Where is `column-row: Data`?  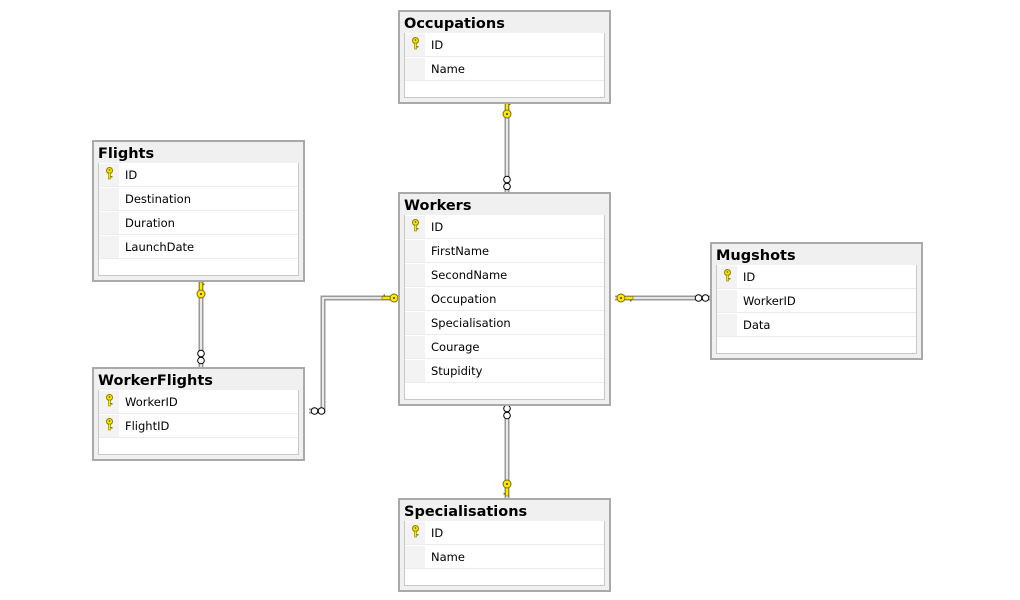
column-row: Data is located at coordinates (816, 325).